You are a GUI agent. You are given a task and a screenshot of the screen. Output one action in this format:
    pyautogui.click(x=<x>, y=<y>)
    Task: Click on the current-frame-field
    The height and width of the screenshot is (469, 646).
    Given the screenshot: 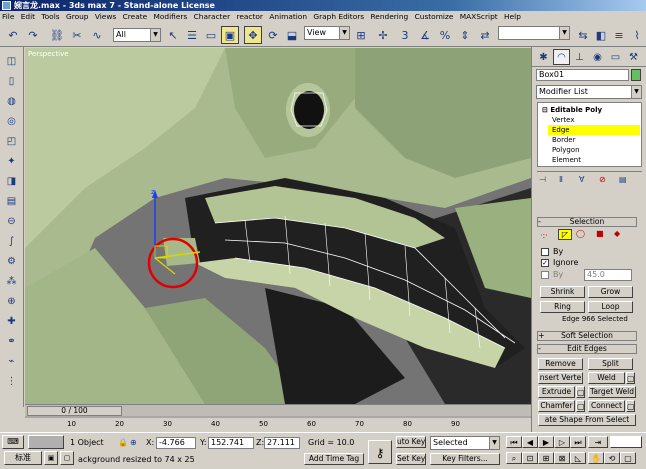 What is the action you would take?
    pyautogui.click(x=626, y=442)
    